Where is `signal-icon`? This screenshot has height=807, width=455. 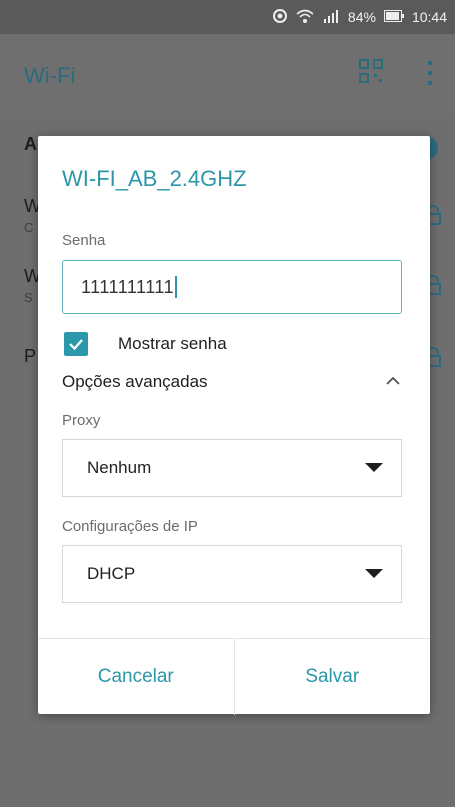 signal-icon is located at coordinates (331, 17).